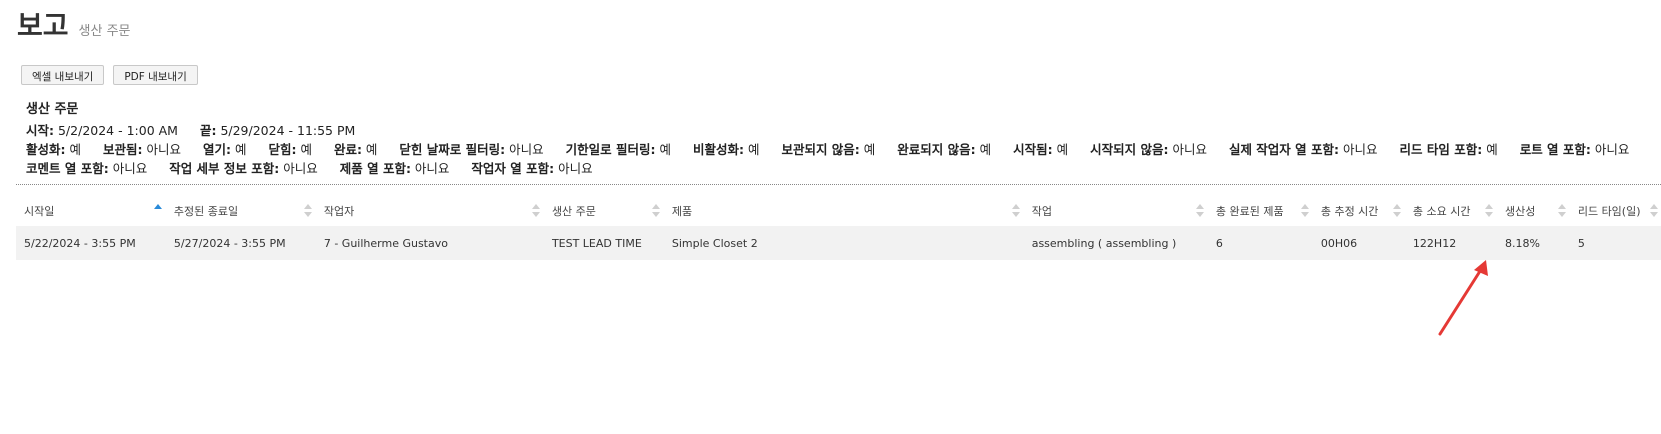 The height and width of the screenshot is (434, 1661). Describe the element at coordinates (224, 168) in the screenshot. I see `filter-label: 작업 세부 정보 포함:` at that location.